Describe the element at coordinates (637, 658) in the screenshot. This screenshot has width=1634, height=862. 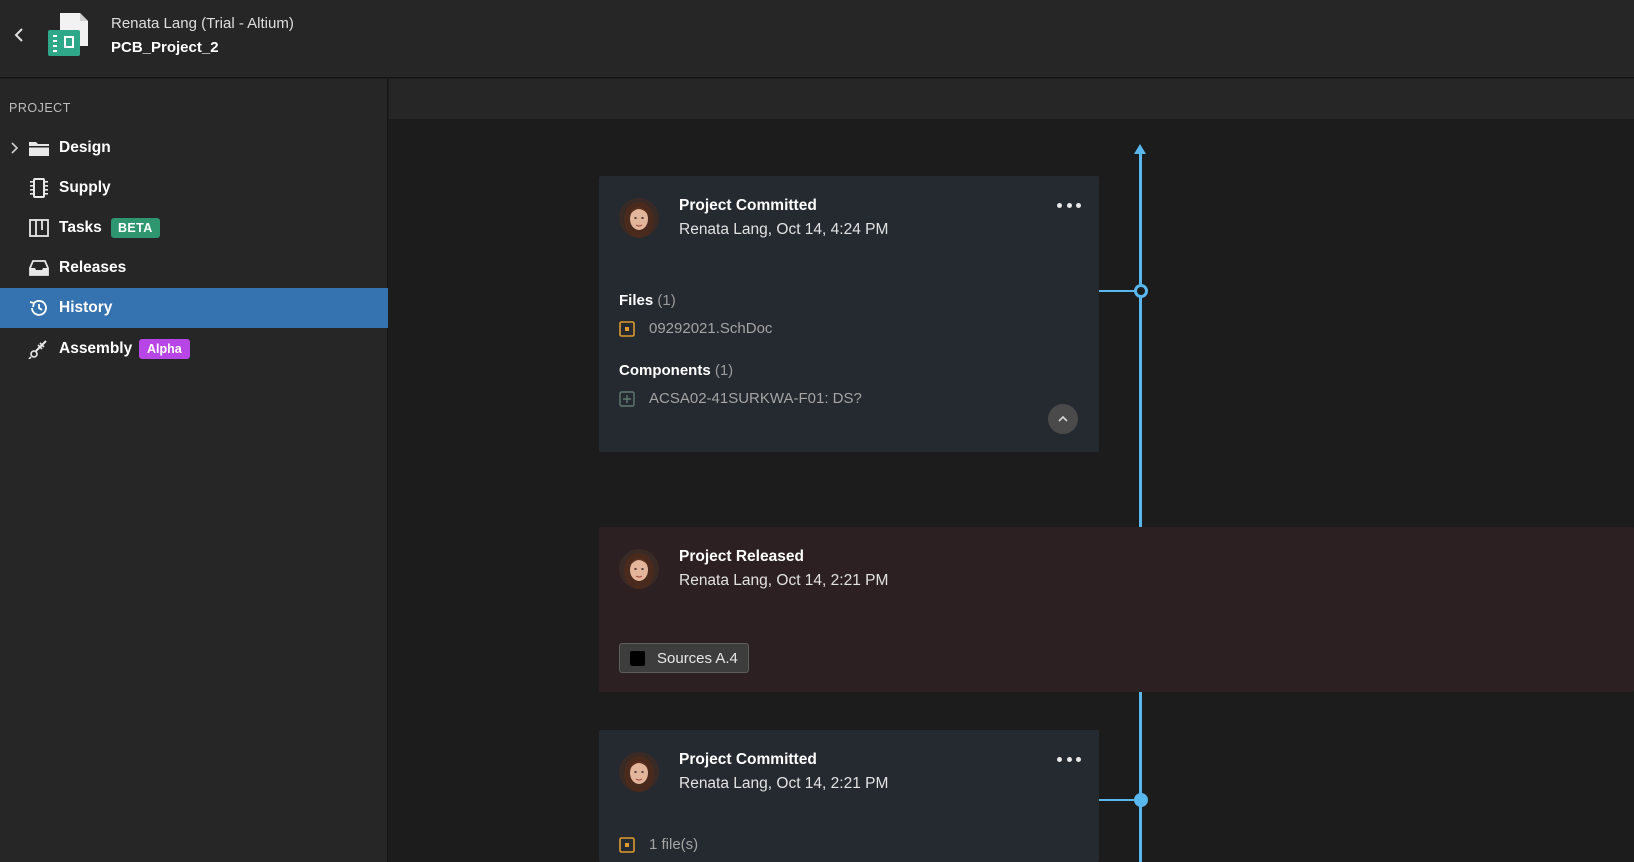
I see `release-color-swatch` at that location.